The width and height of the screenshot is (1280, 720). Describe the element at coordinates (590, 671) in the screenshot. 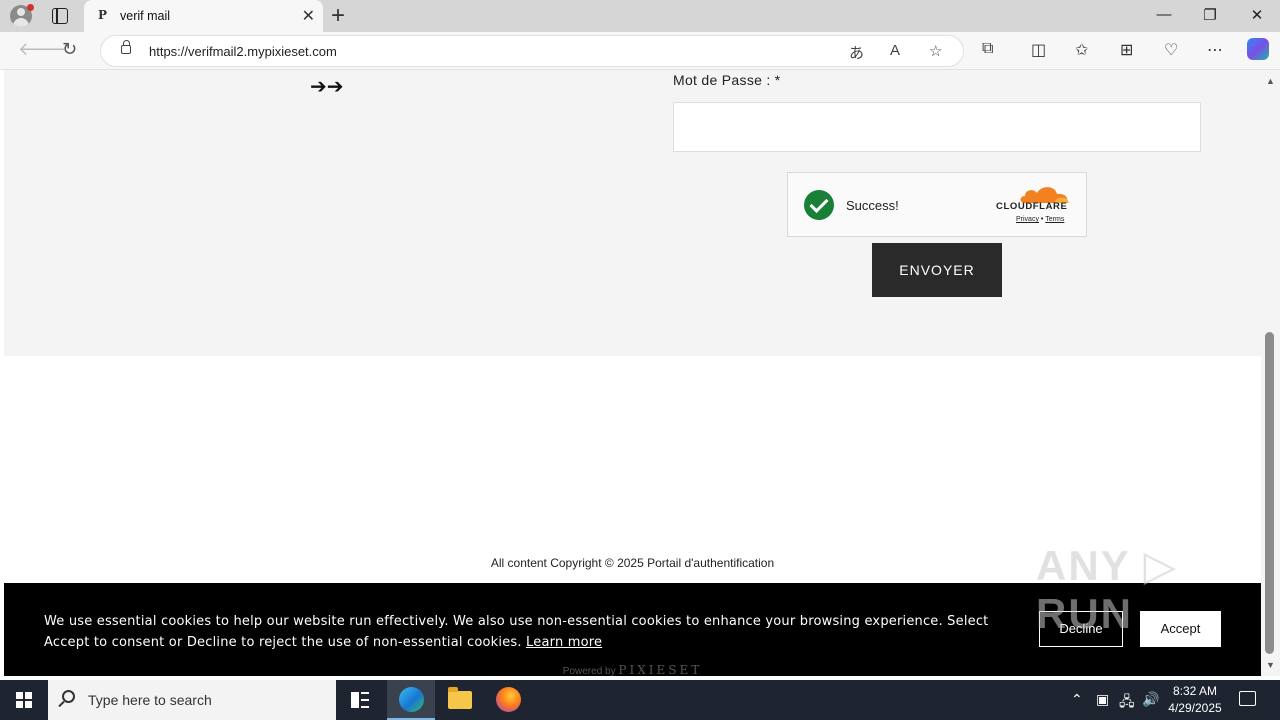

I see `powered-prefix: Powered by` at that location.